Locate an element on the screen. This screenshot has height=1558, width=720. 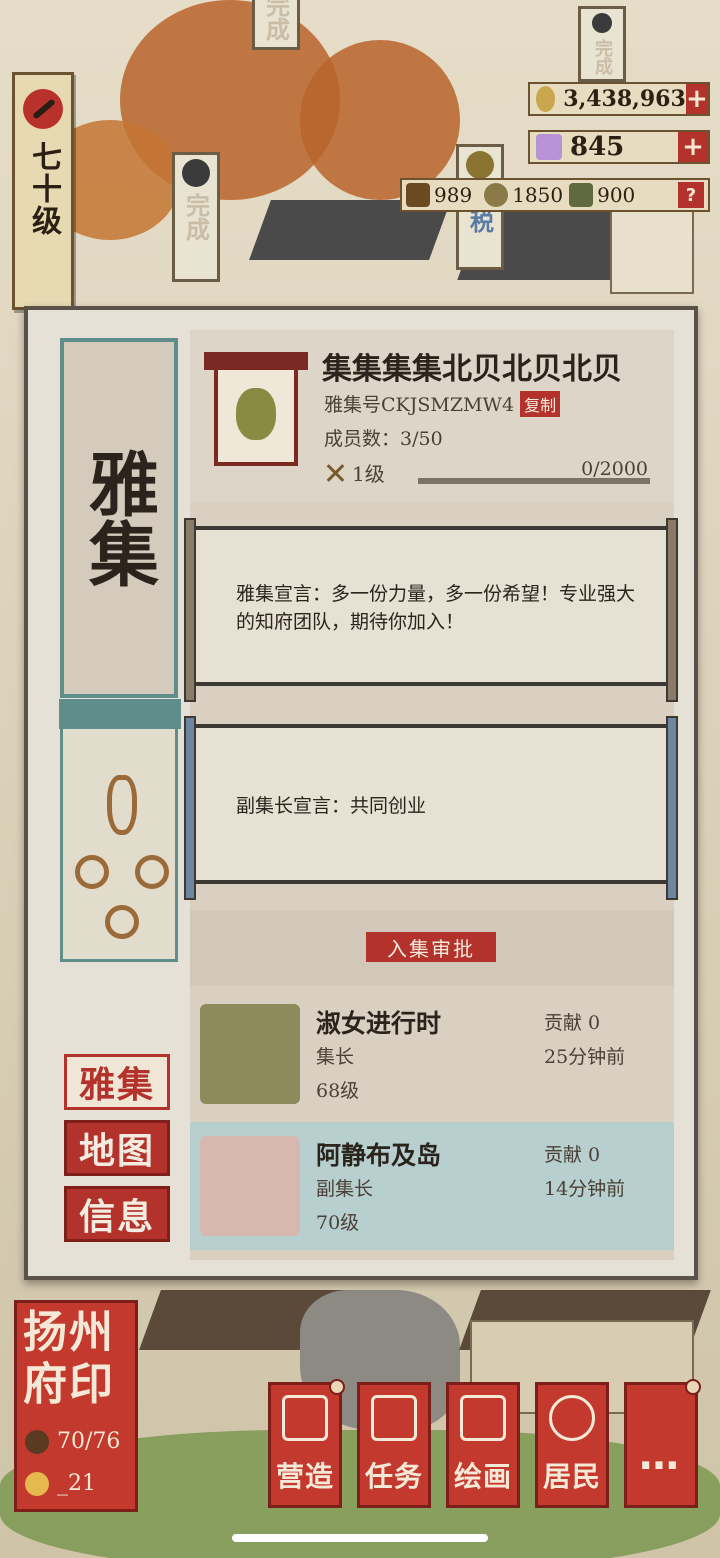
society-emblem-icon is located at coordinates (256, 412).